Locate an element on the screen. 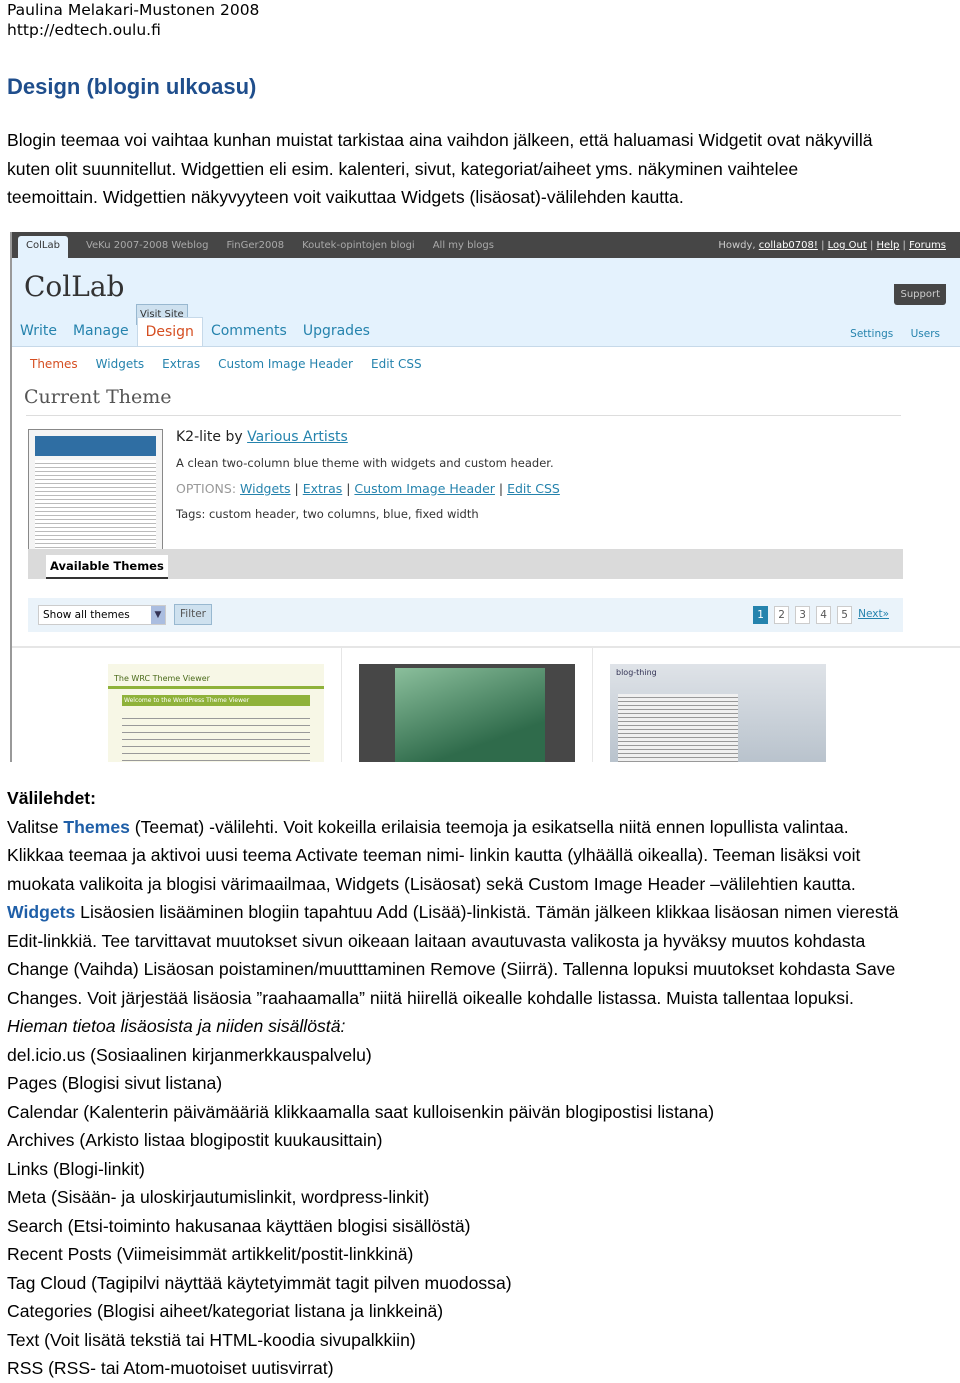 Image resolution: width=960 pixels, height=1383 pixels. submenu-widgets: Widgets is located at coordinates (120, 364).